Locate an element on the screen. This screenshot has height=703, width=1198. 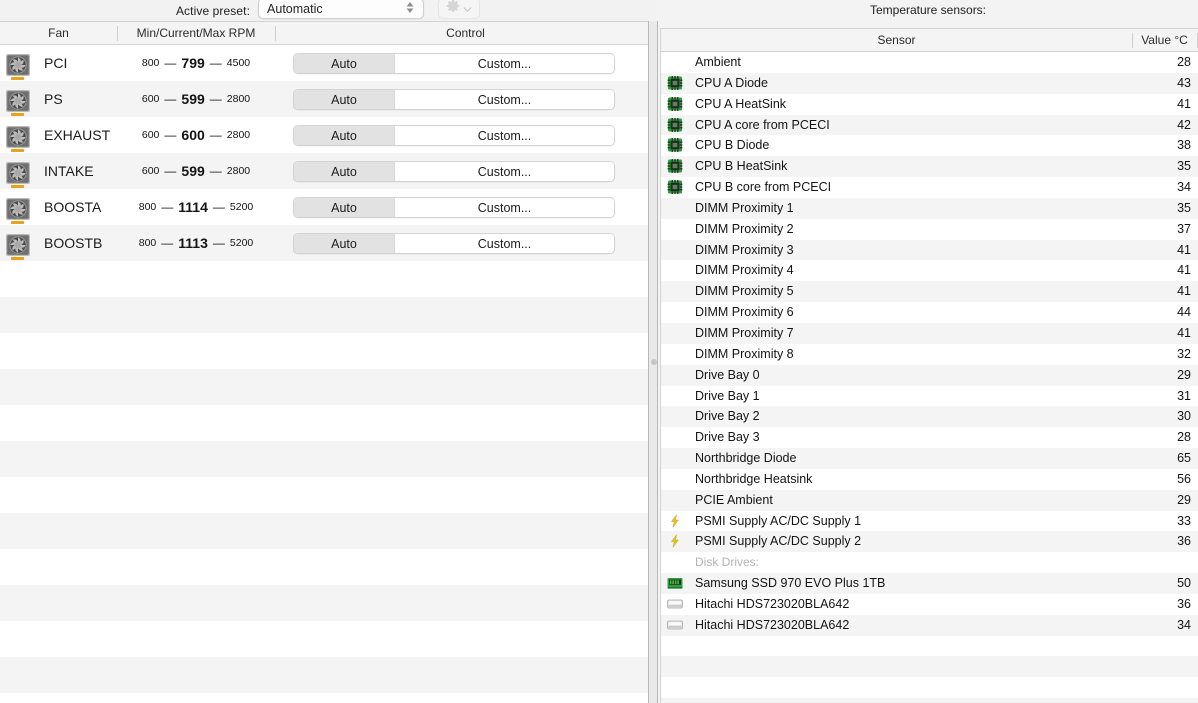
sensor-row: DIMM Proximity 5 41 is located at coordinates (929, 292).